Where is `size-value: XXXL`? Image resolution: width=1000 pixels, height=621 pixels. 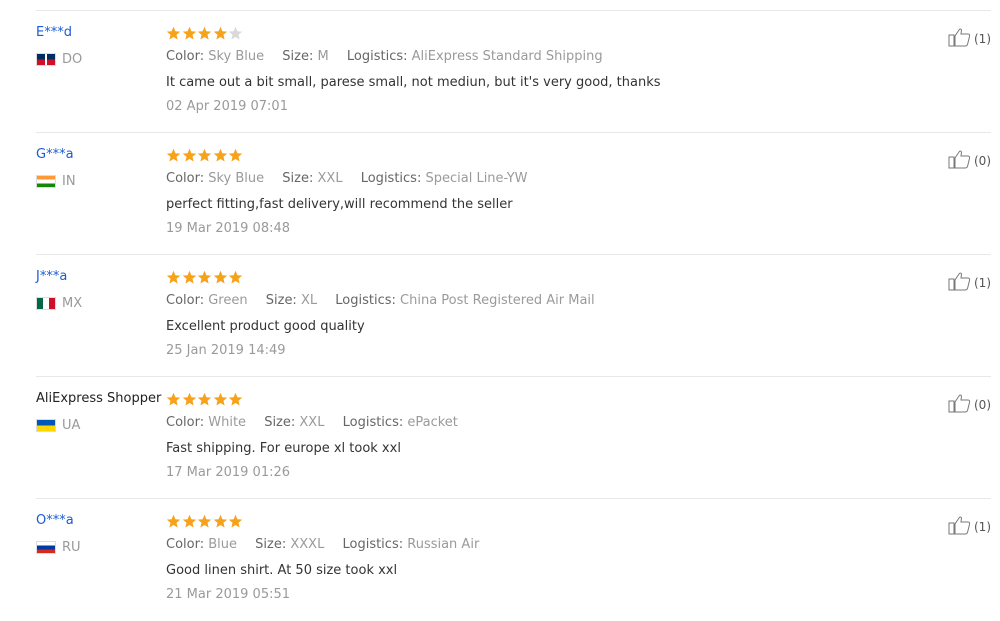 size-value: XXXL is located at coordinates (307, 544).